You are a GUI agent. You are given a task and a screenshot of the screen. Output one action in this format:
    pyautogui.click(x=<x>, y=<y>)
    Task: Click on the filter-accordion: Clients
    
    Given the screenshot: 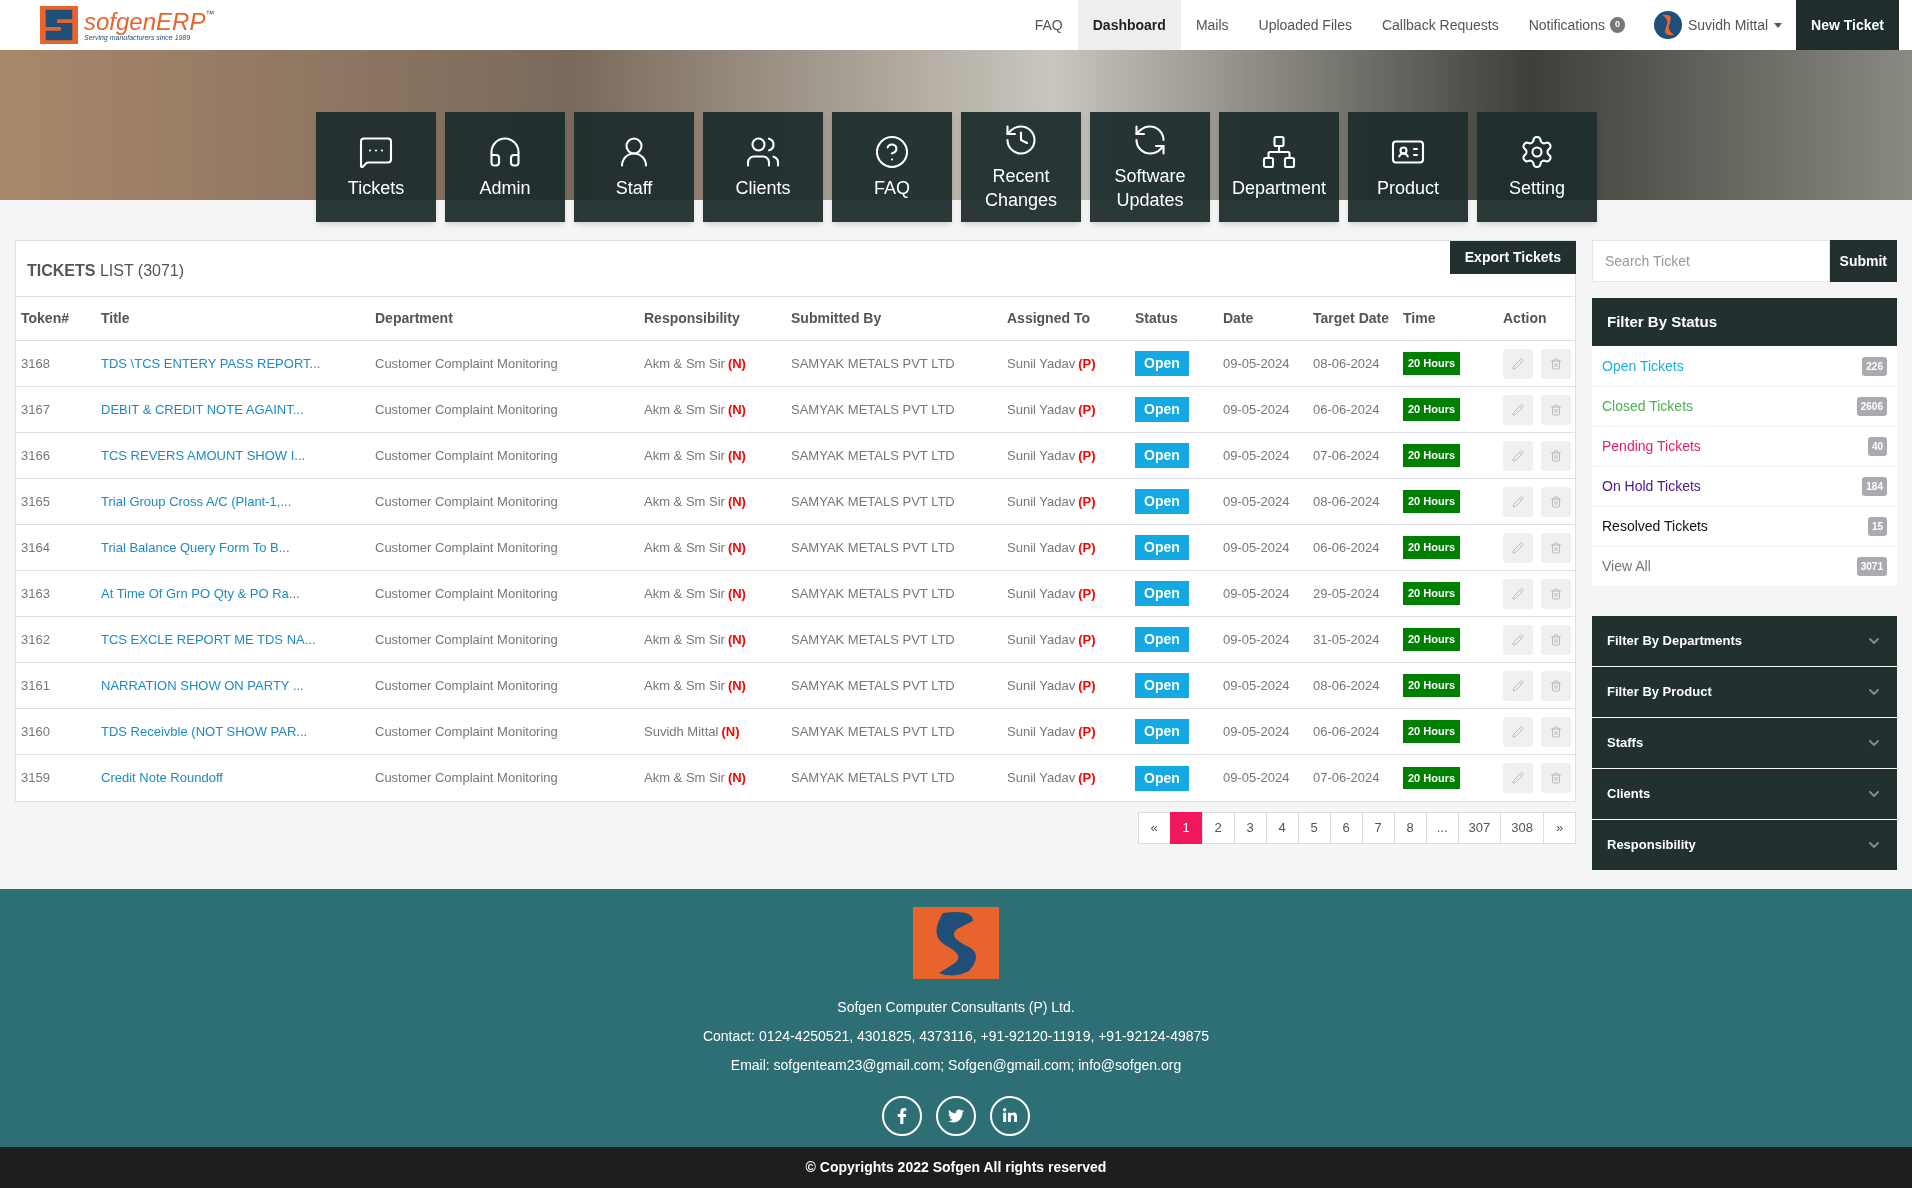 What is the action you would take?
    pyautogui.click(x=1744, y=794)
    